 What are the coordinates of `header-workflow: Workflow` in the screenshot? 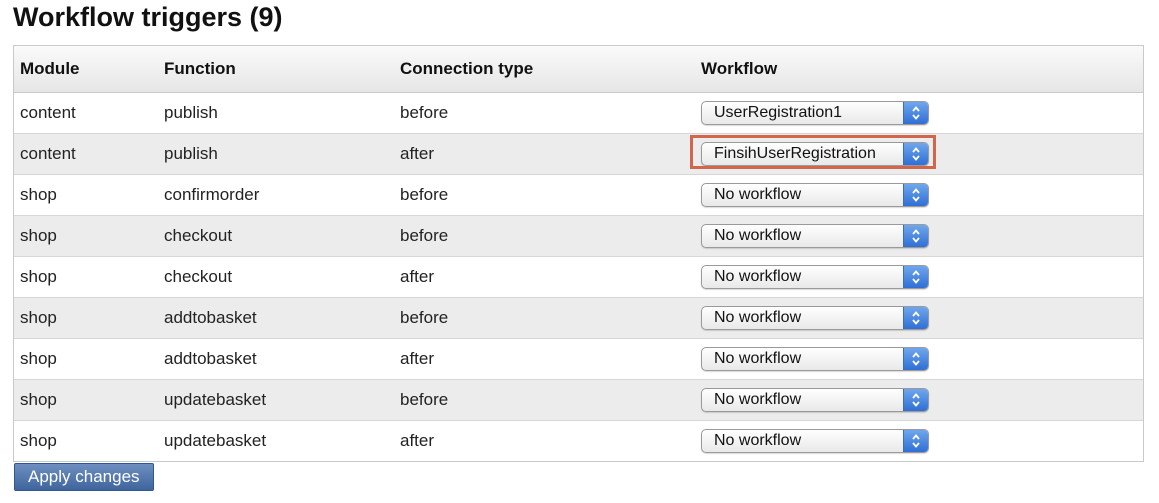 It's located at (919, 69).